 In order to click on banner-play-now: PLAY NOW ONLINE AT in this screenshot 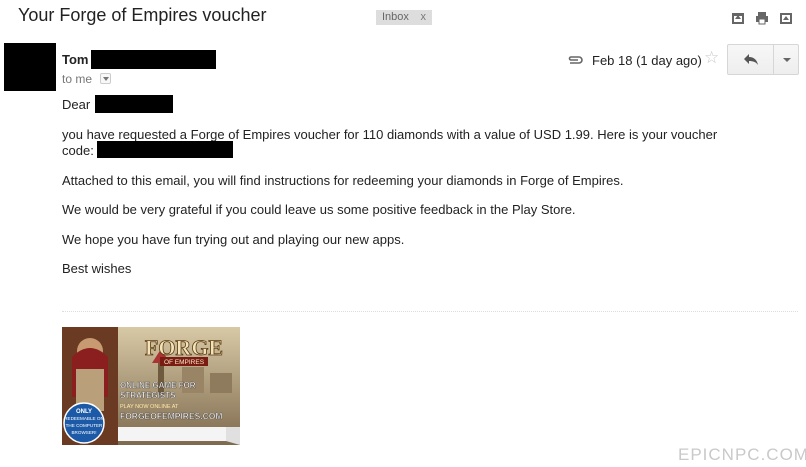, I will do `click(149, 407)`.